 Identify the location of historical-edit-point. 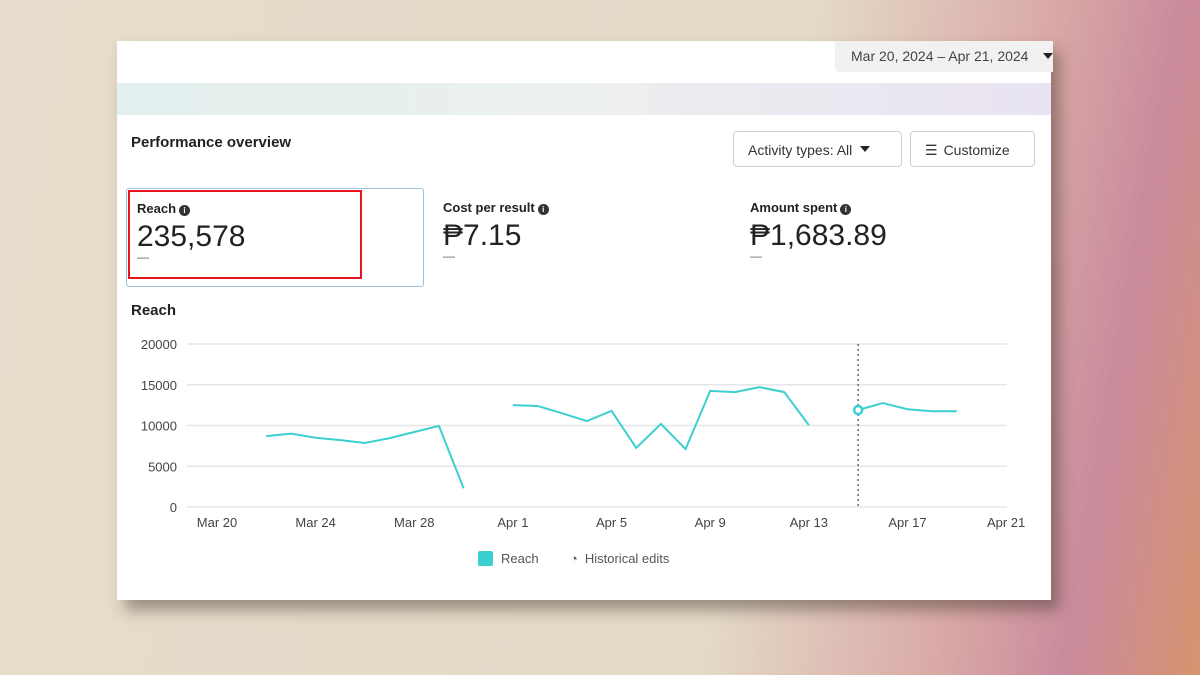
(858, 410).